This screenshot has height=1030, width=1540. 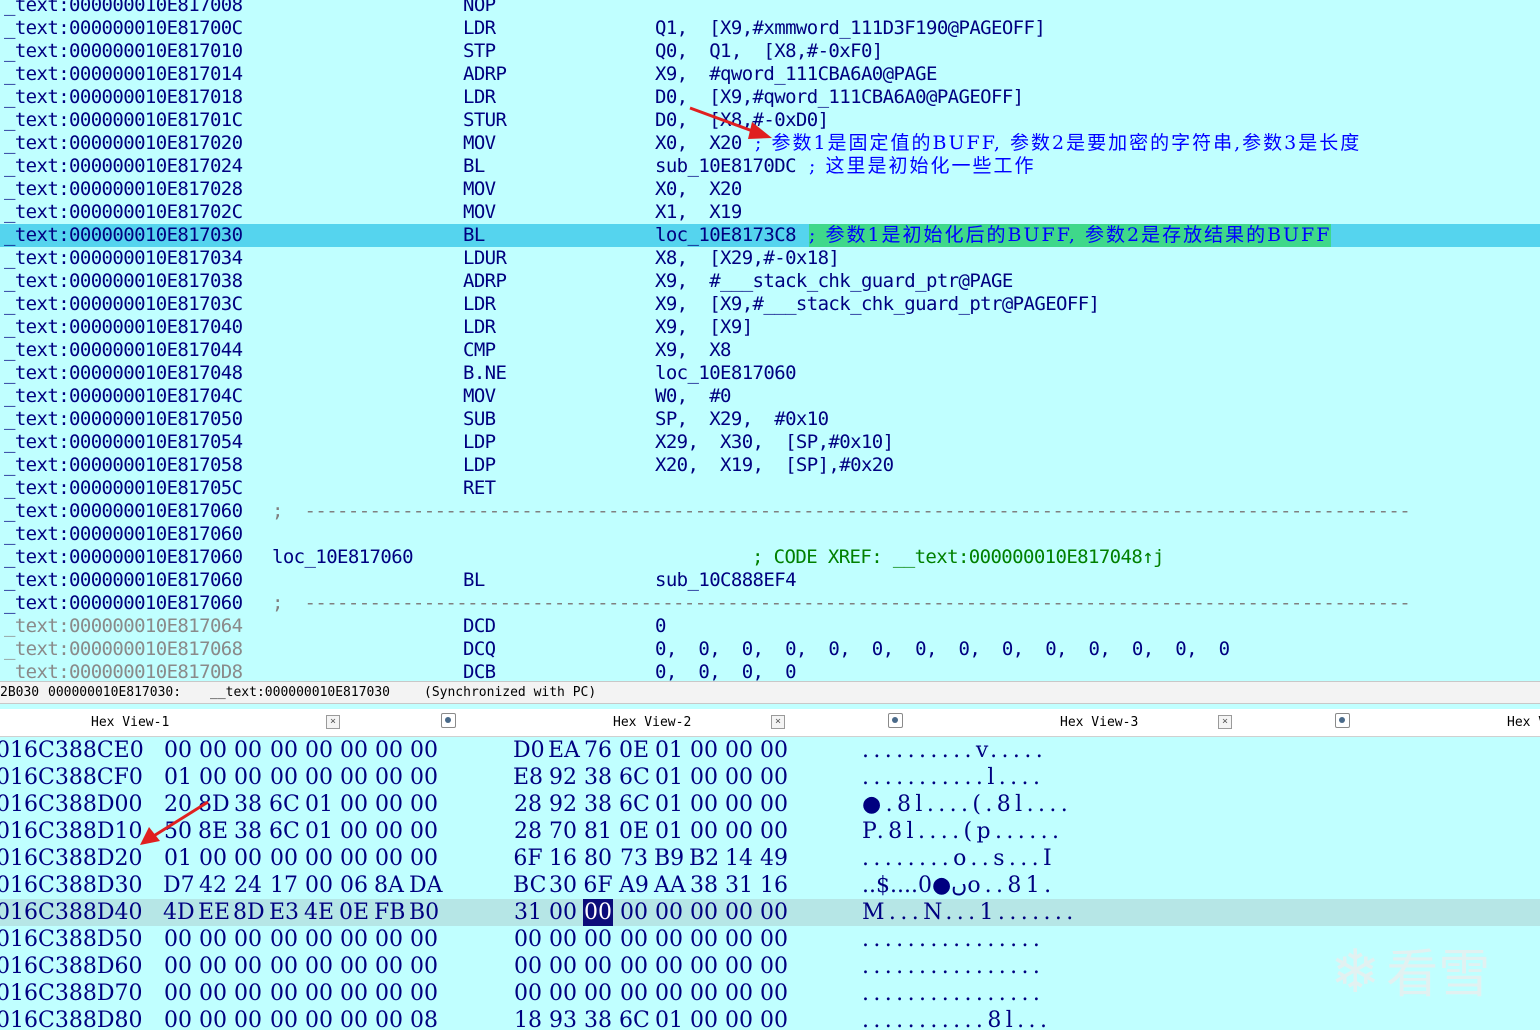 What do you see at coordinates (959, 858) in the screenshot?
I see `hex-ascii: ........o..s...I` at bounding box center [959, 858].